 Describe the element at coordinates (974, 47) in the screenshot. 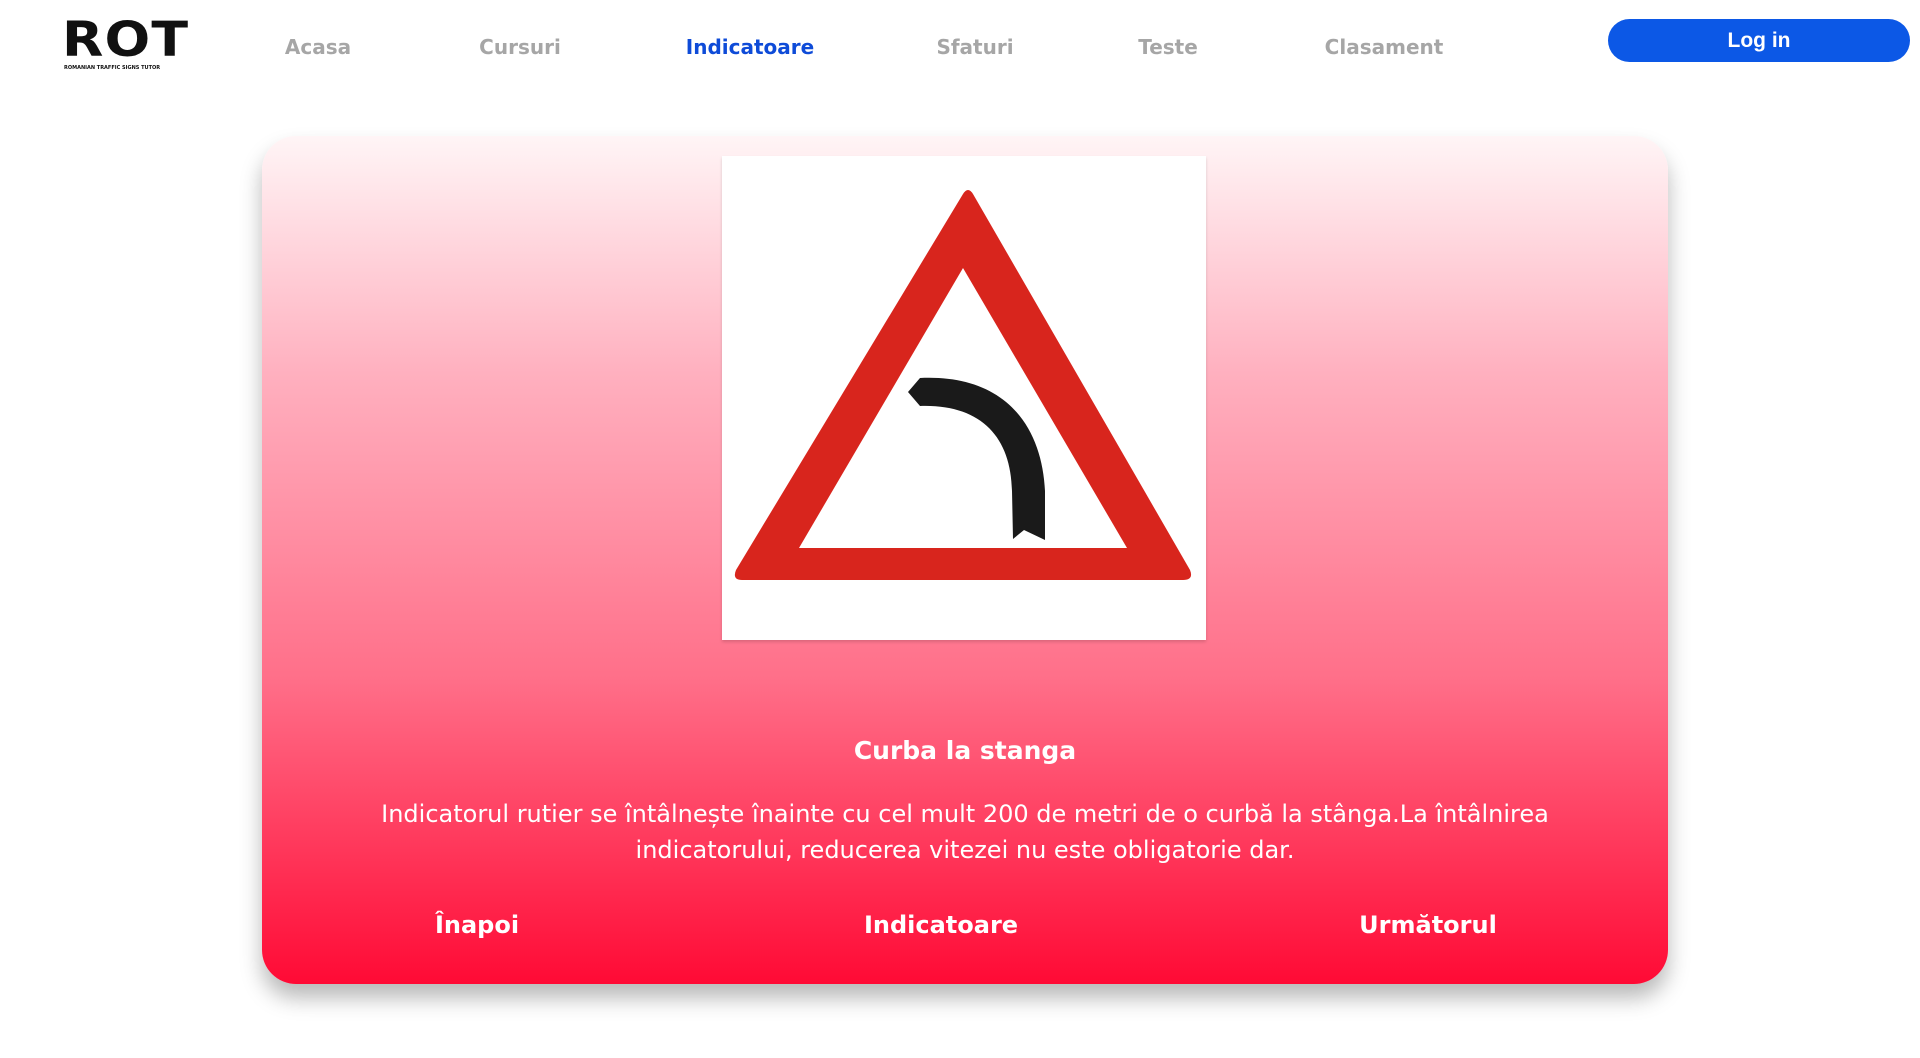

I see `nav-item-sfaturi: Sfaturi` at that location.